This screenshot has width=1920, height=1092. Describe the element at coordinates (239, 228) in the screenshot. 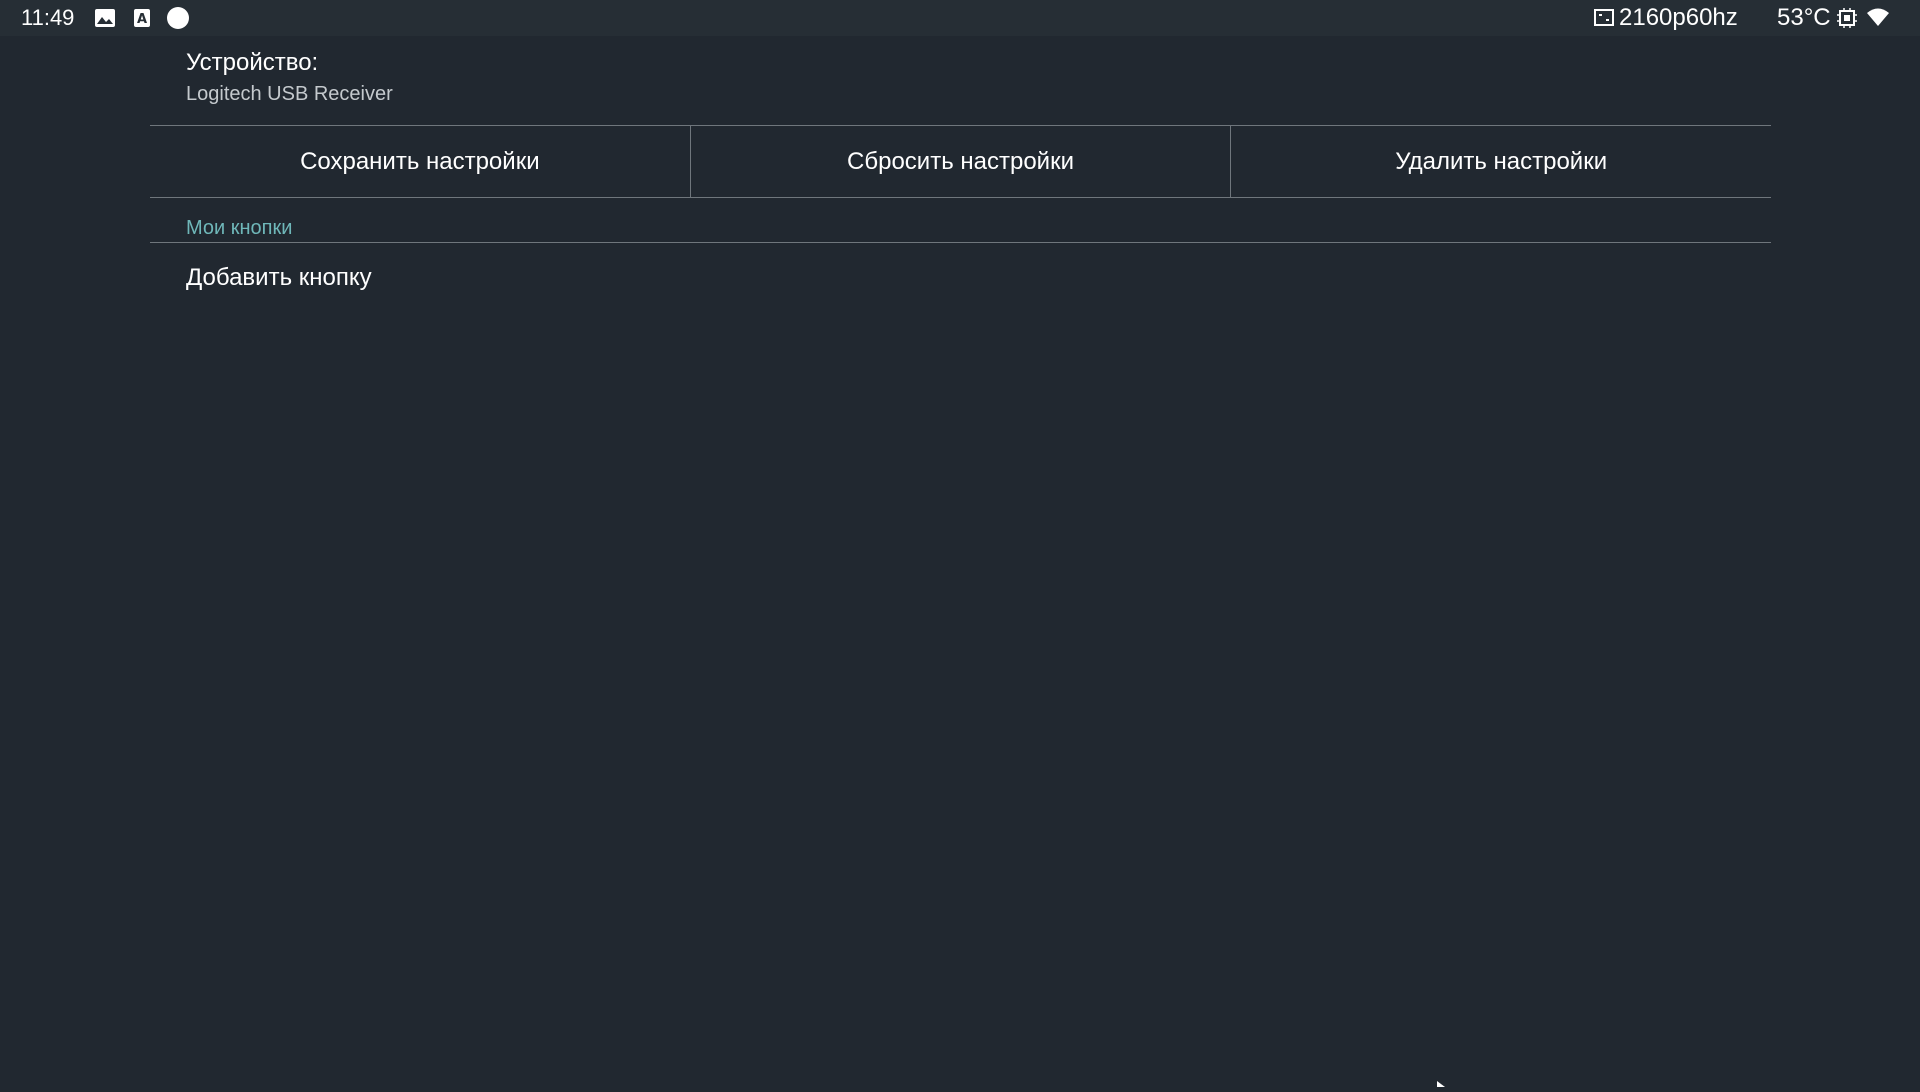

I see `my-buttons-header: Мои кнопки` at that location.